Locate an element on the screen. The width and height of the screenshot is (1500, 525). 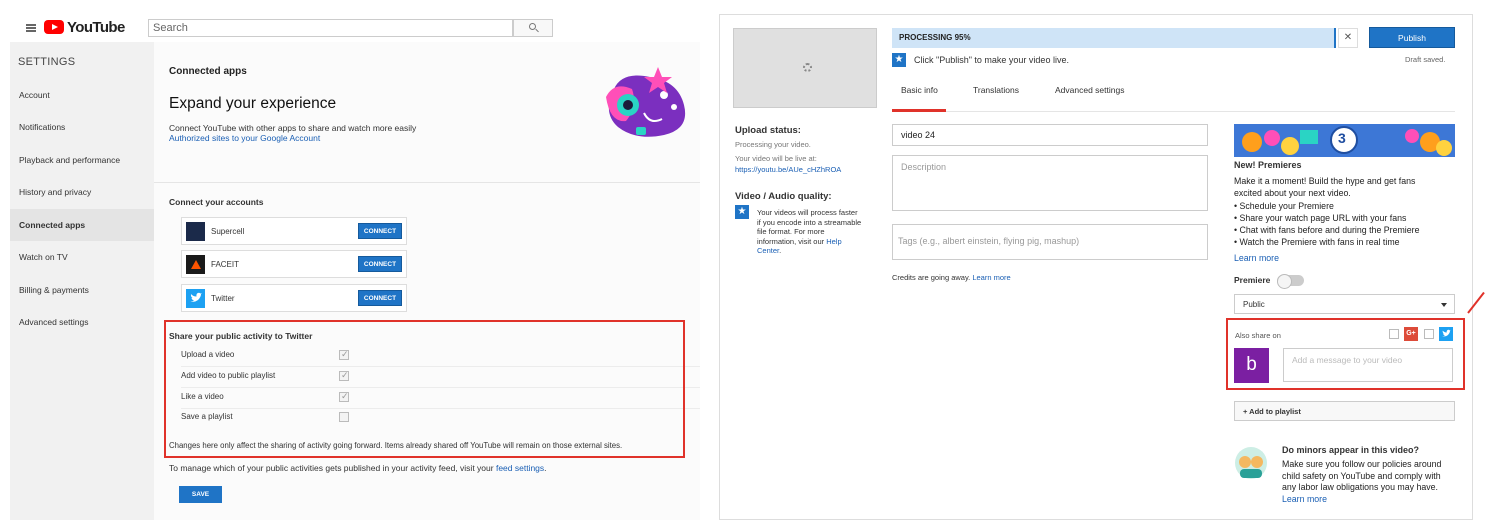
credits-notice: Credits are going away. Learn more is located at coordinates (951, 277).